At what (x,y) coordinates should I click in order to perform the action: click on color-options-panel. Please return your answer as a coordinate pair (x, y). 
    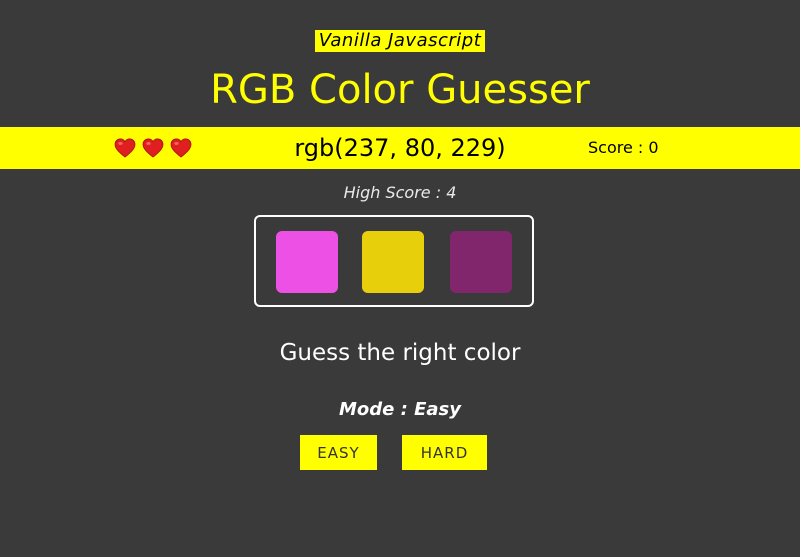
    Looking at the image, I should click on (394, 261).